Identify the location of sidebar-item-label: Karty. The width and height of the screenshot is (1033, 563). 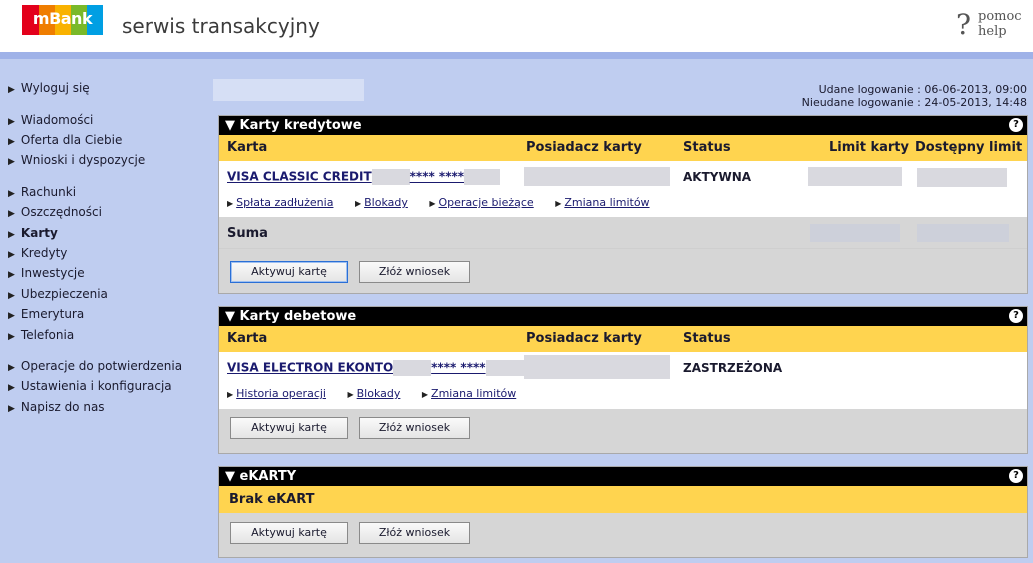
(39, 233).